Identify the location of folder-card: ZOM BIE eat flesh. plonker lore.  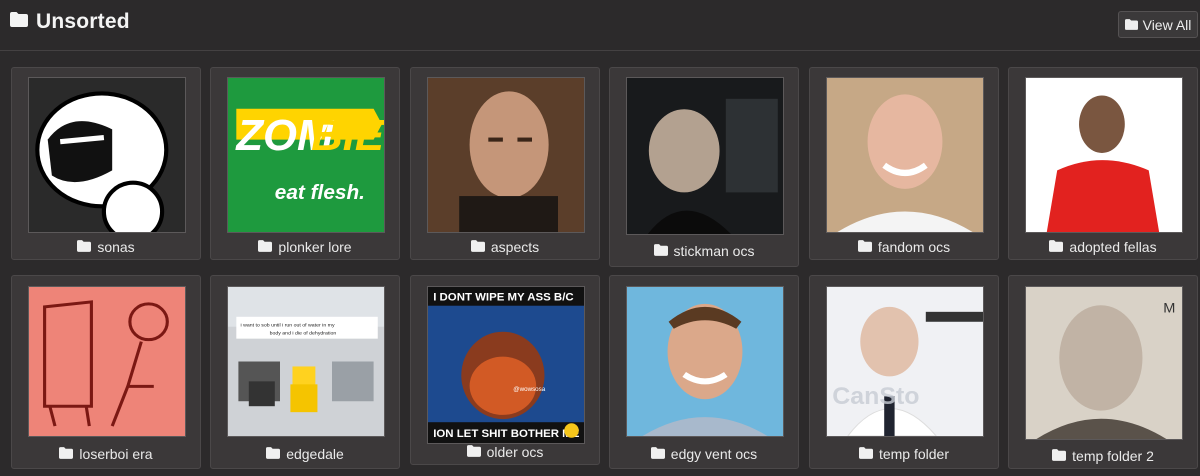
(305, 163).